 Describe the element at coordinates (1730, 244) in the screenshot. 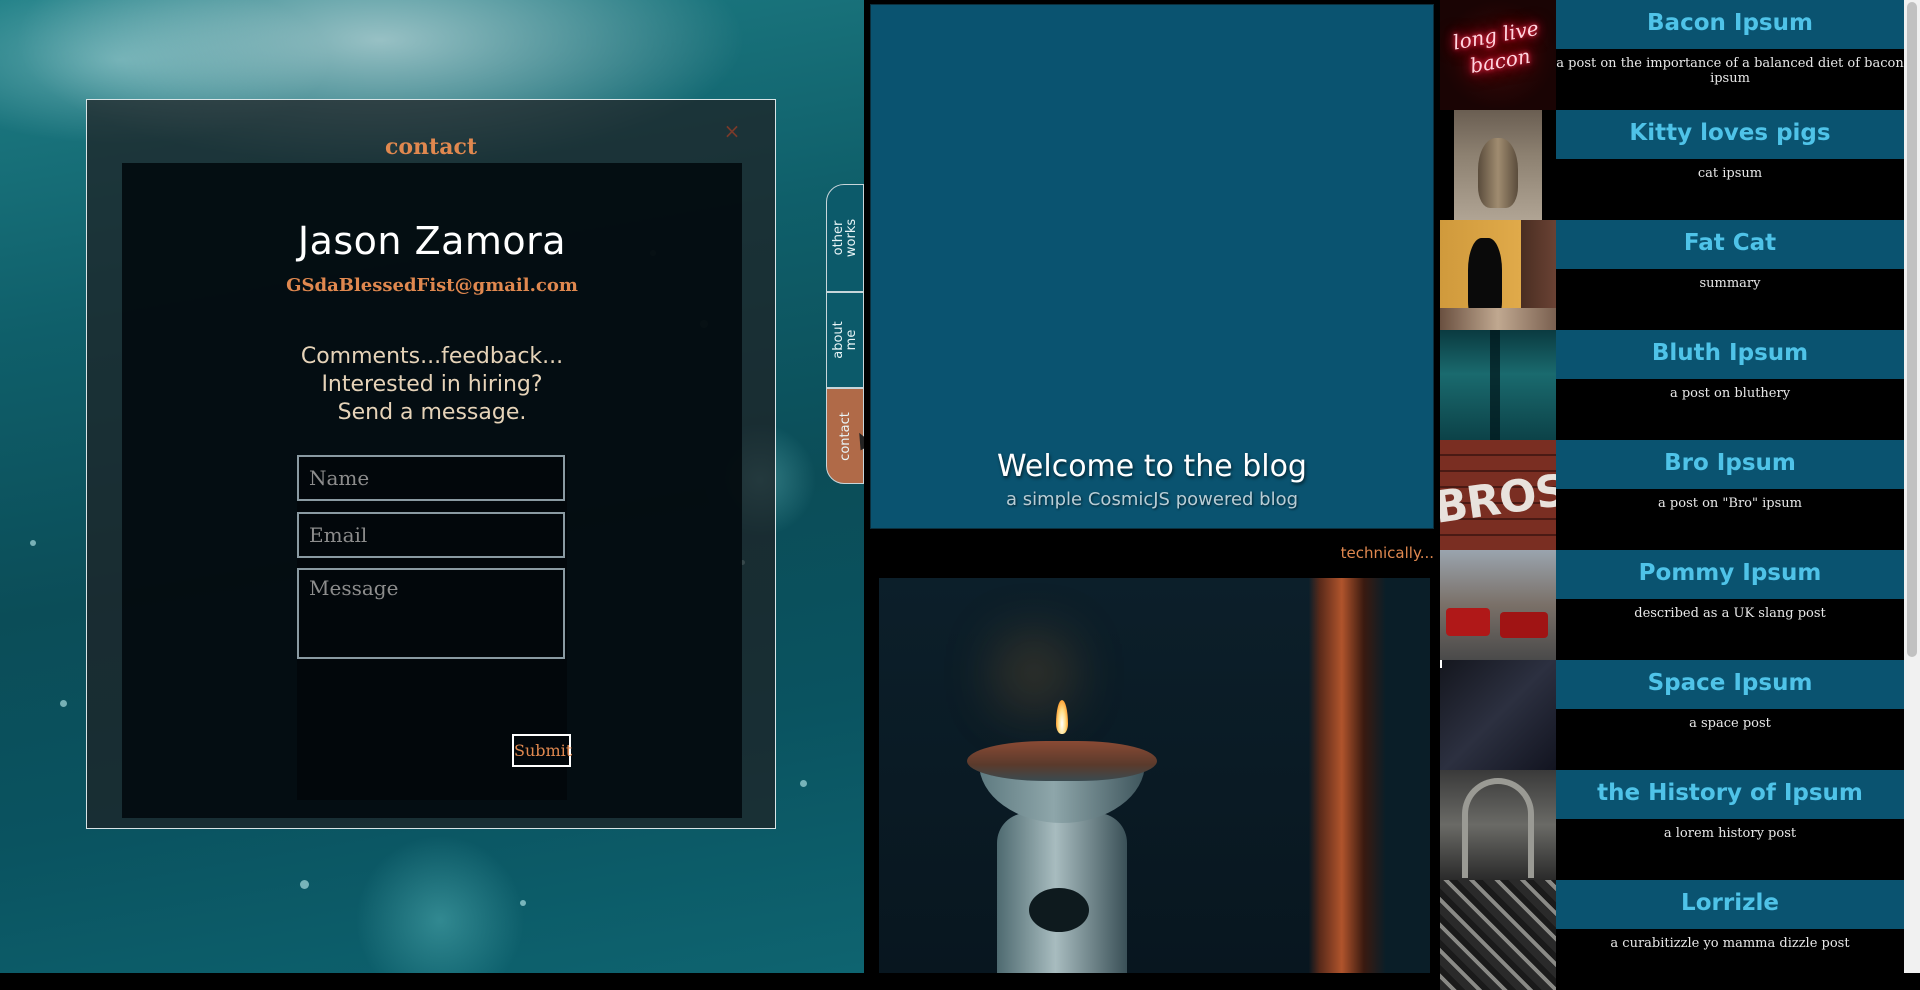

I see `post-title: Fat Cat` at that location.